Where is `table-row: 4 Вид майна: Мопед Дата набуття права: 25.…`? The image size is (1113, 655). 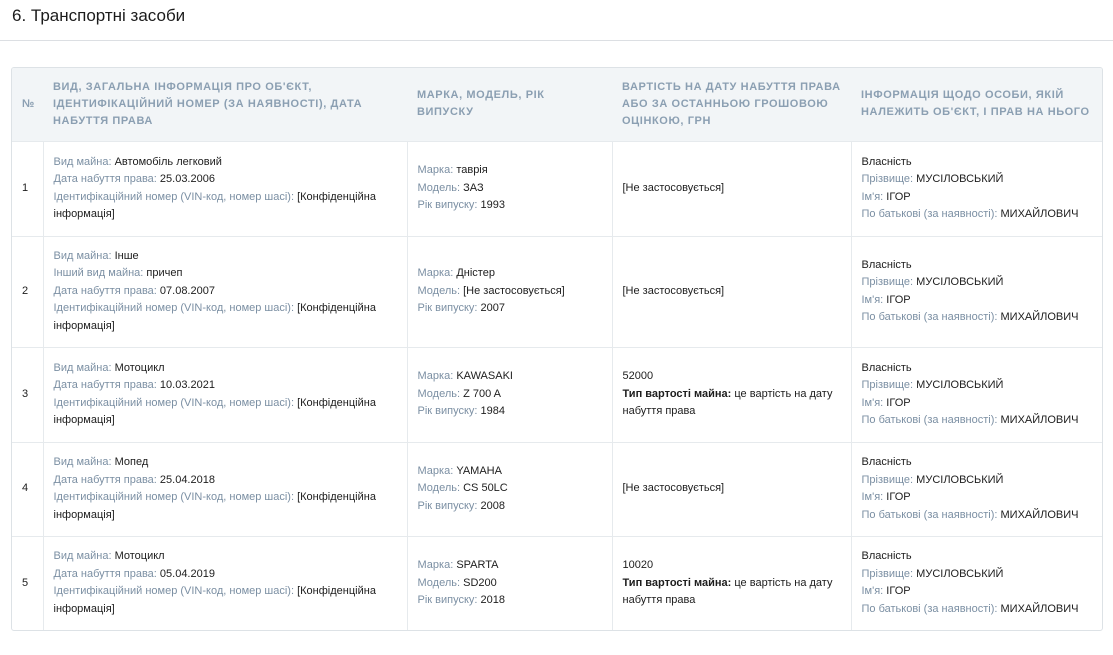
table-row: 4 Вид майна: Мопед Дата набуття права: 25.… is located at coordinates (557, 488).